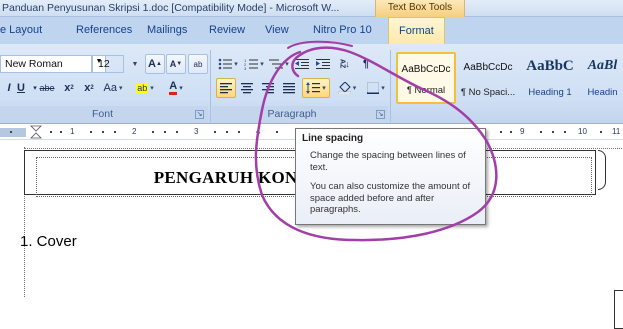 This screenshot has height=329, width=623. I want to click on group-separator, so click(390, 86).